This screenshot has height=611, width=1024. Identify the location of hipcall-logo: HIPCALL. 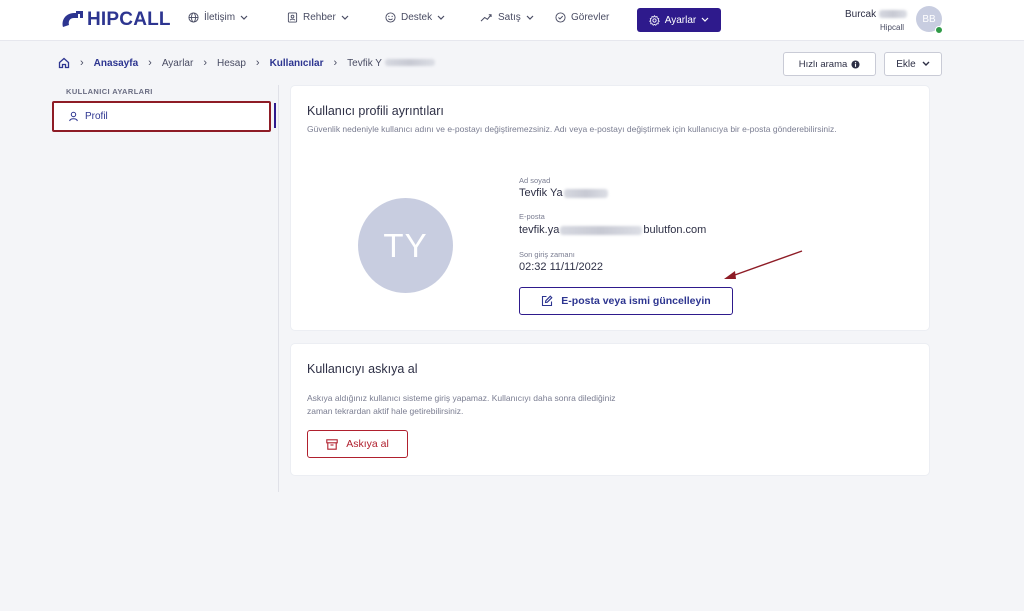
(115, 20).